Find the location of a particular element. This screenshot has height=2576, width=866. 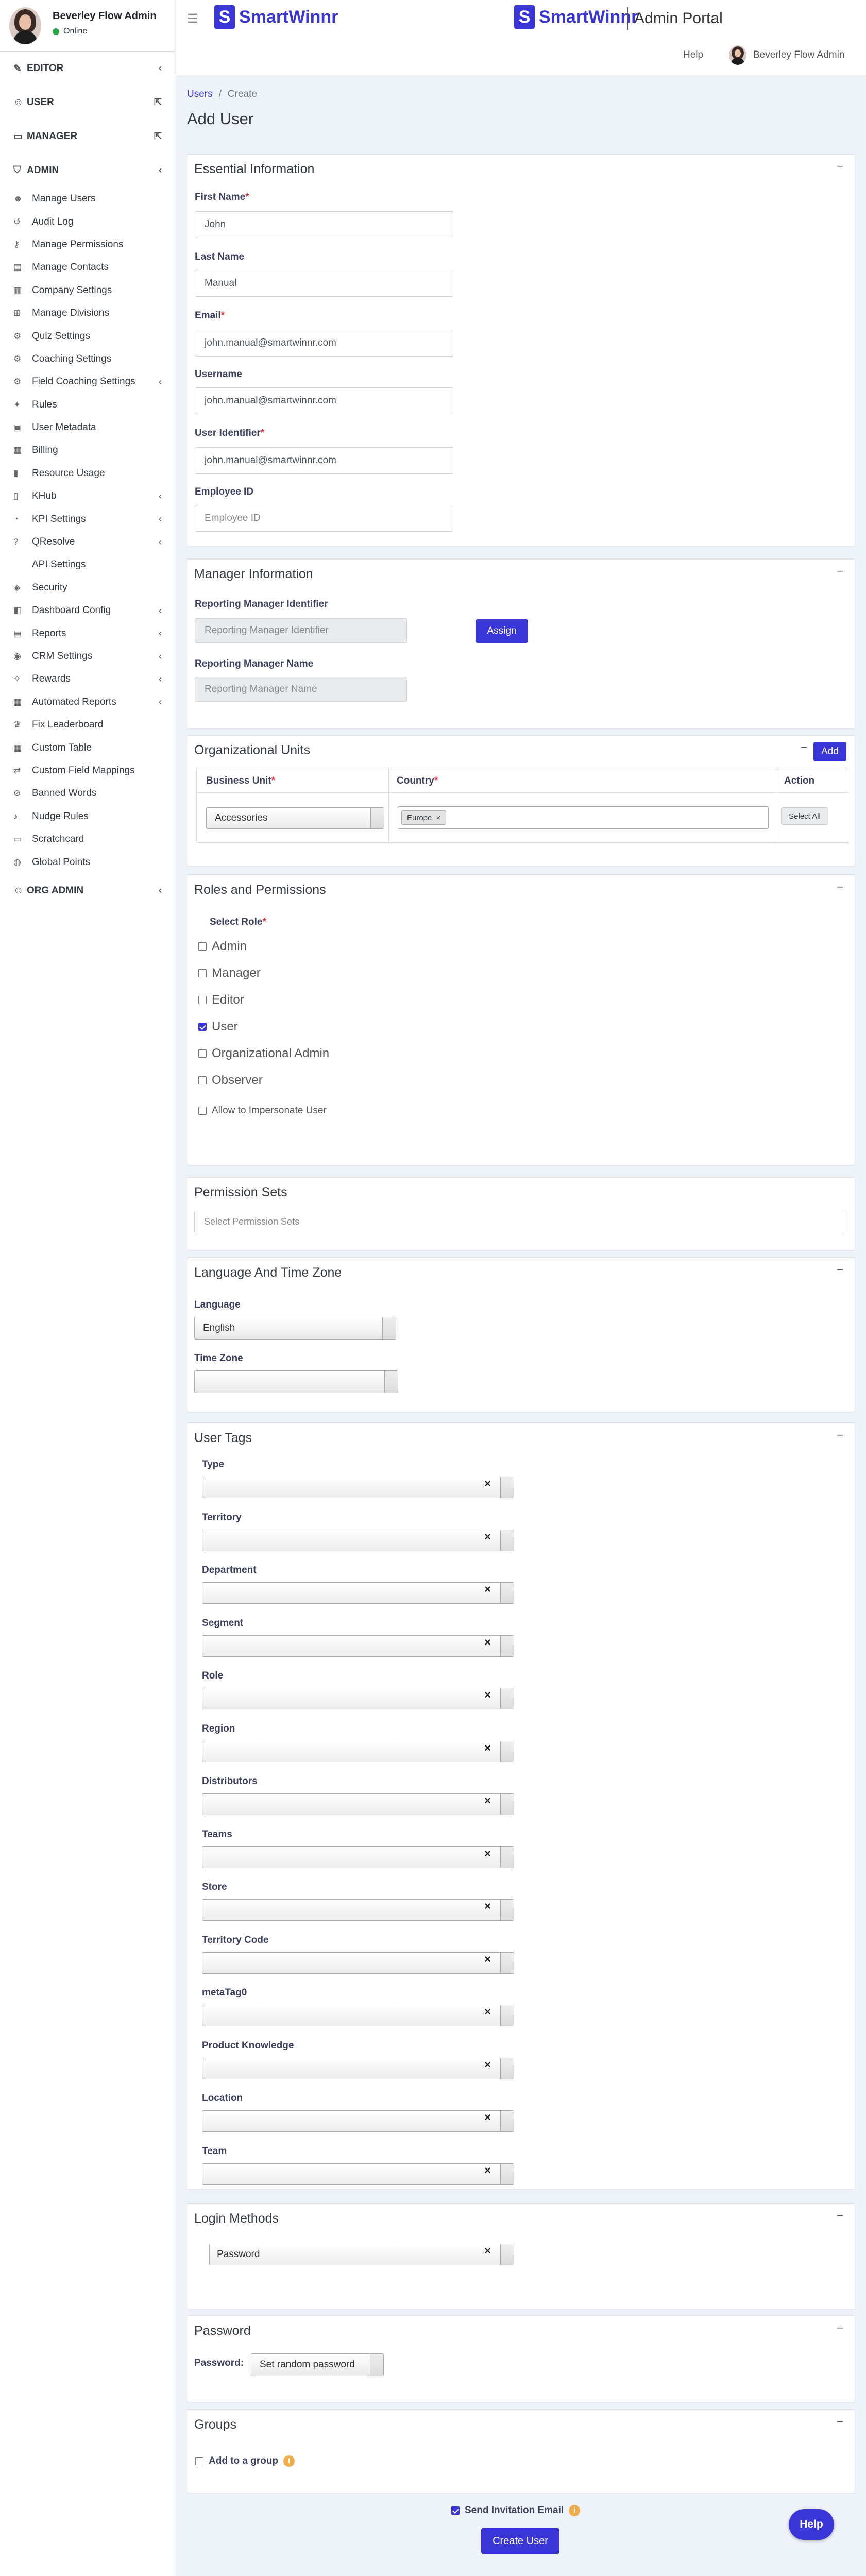

sidebar-item-rewards: ✧ Rewards ‹ is located at coordinates (88, 679).